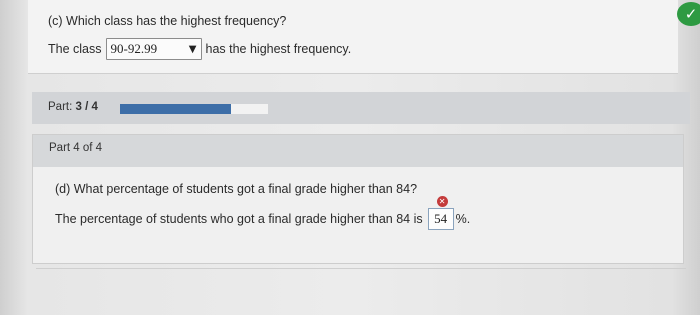 This screenshot has height=315, width=700. Describe the element at coordinates (688, 14) in the screenshot. I see `check-icon: ✓` at that location.